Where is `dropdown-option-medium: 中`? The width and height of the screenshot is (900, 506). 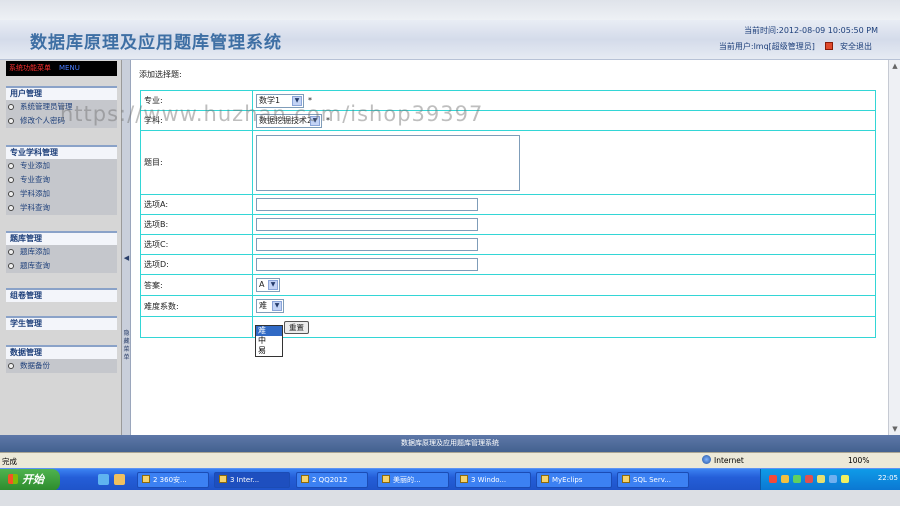 dropdown-option-medium: 中 is located at coordinates (269, 341).